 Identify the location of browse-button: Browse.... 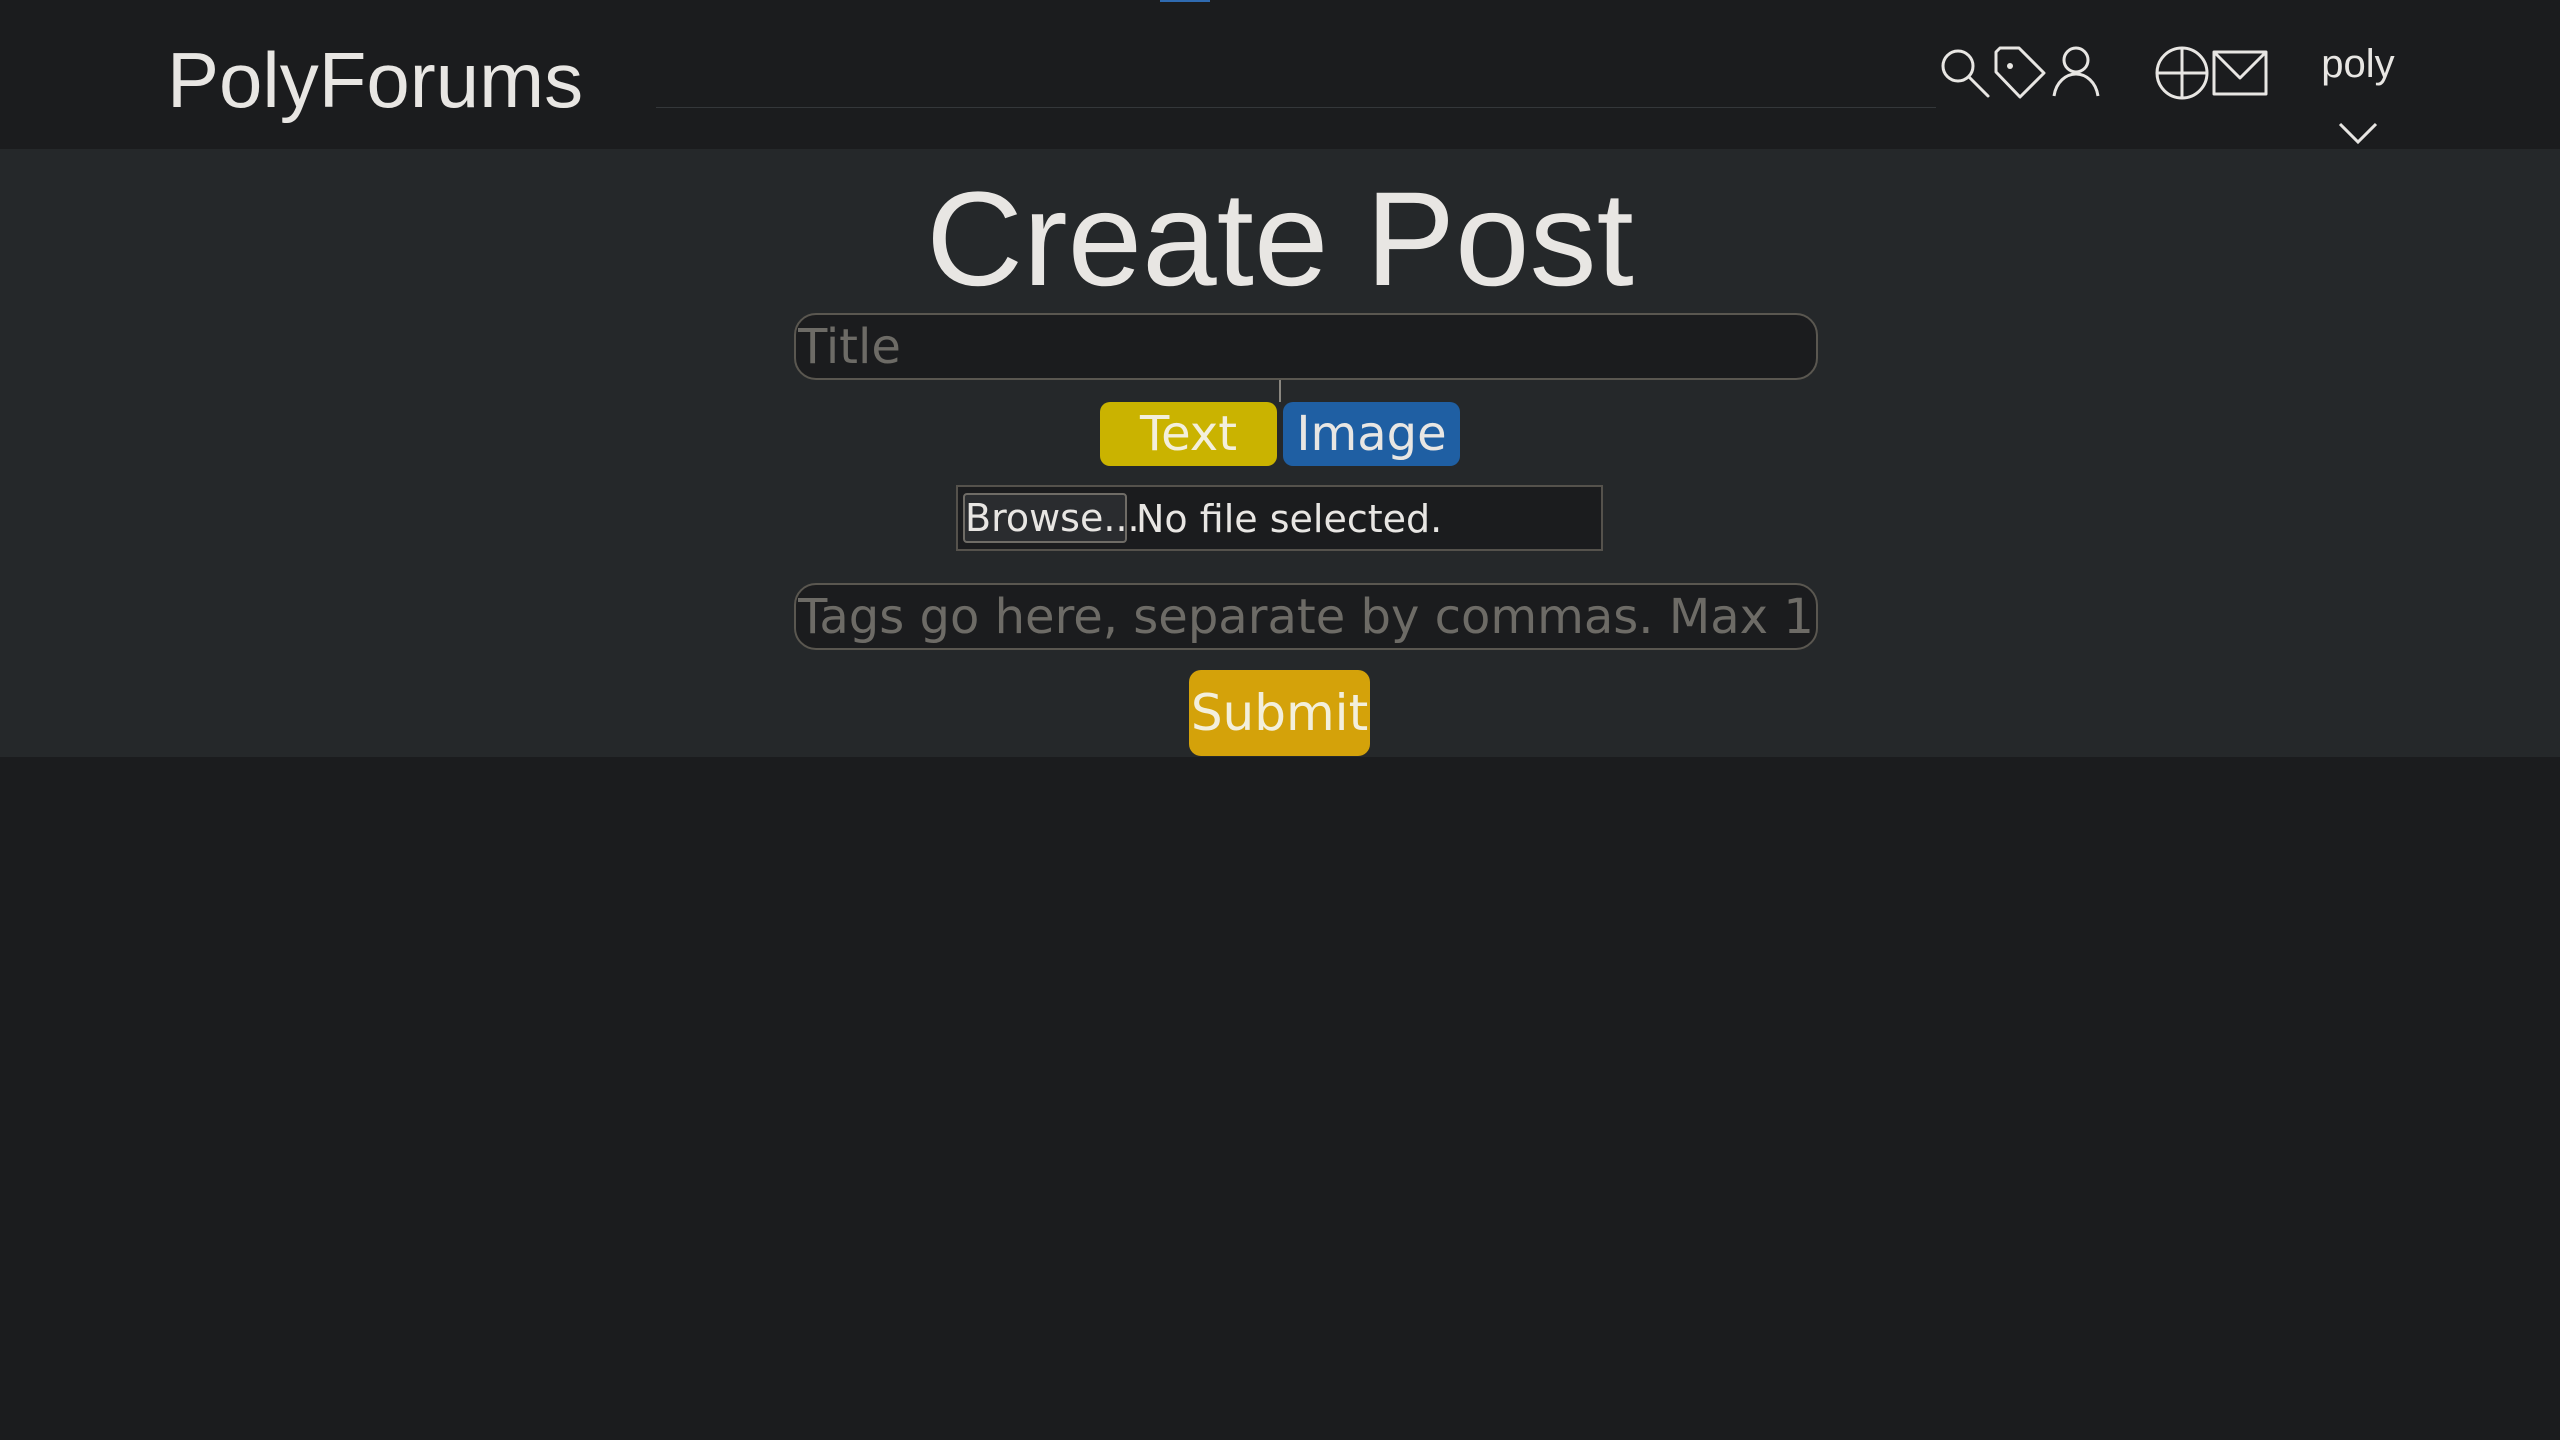
(1051, 518).